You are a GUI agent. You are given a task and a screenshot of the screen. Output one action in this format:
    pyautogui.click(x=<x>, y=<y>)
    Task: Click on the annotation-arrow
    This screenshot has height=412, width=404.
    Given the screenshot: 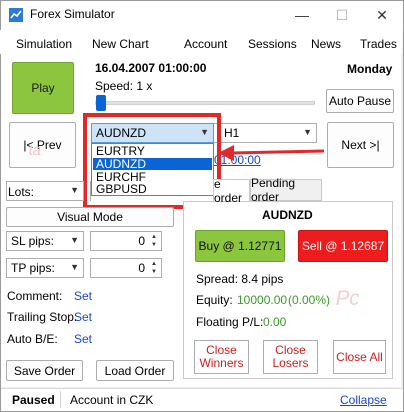 What is the action you would take?
    pyautogui.click(x=271, y=153)
    